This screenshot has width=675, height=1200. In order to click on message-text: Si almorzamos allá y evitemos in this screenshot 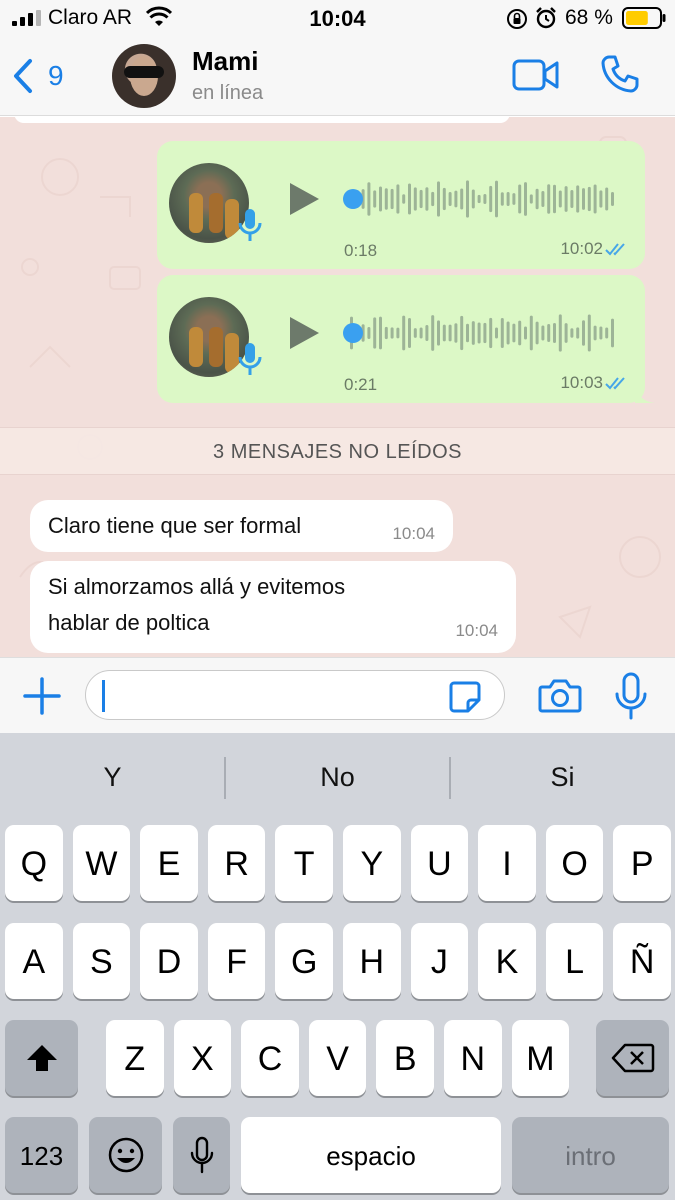, I will do `click(197, 586)`.